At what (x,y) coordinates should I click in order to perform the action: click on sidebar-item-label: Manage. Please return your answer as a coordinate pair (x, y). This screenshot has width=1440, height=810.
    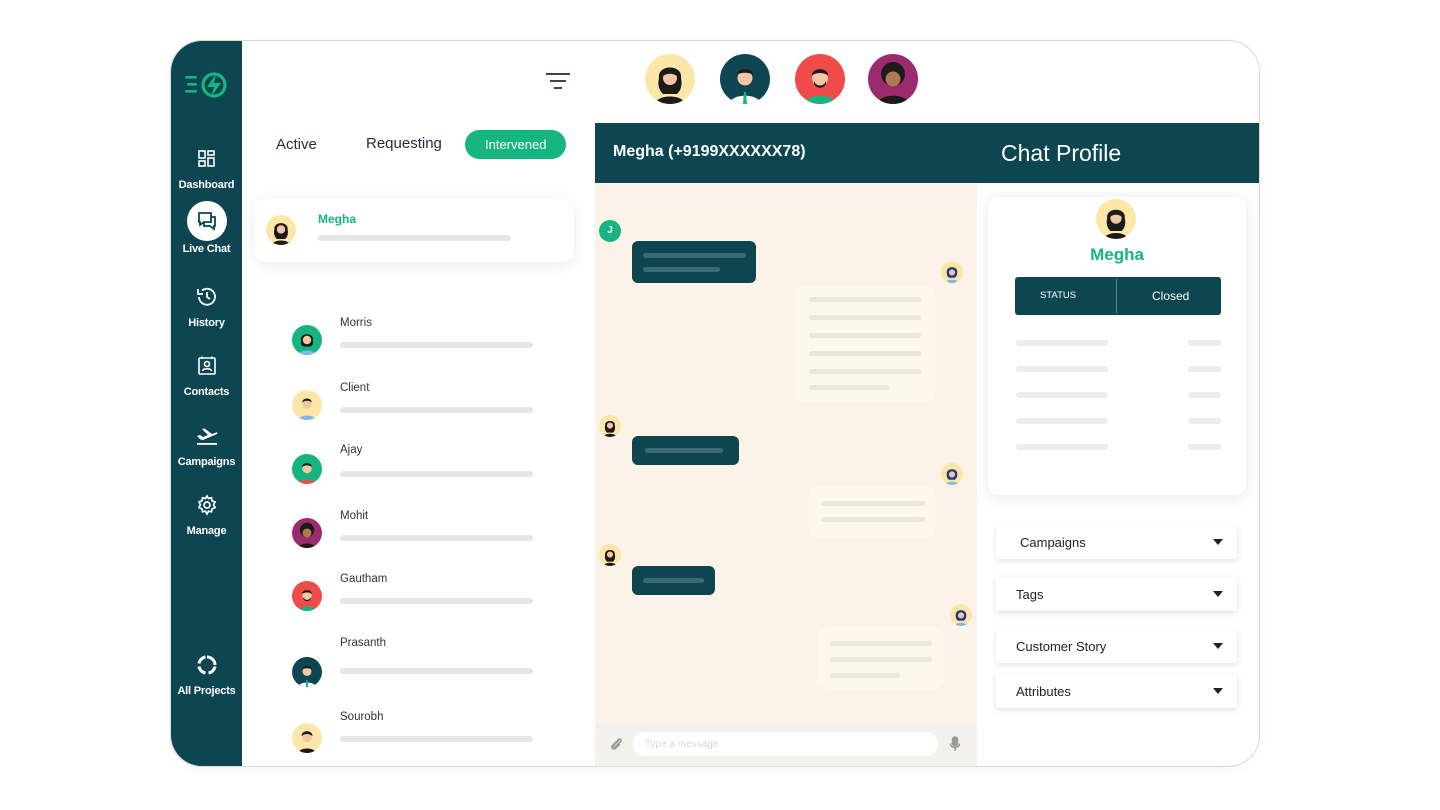
    Looking at the image, I should click on (206, 531).